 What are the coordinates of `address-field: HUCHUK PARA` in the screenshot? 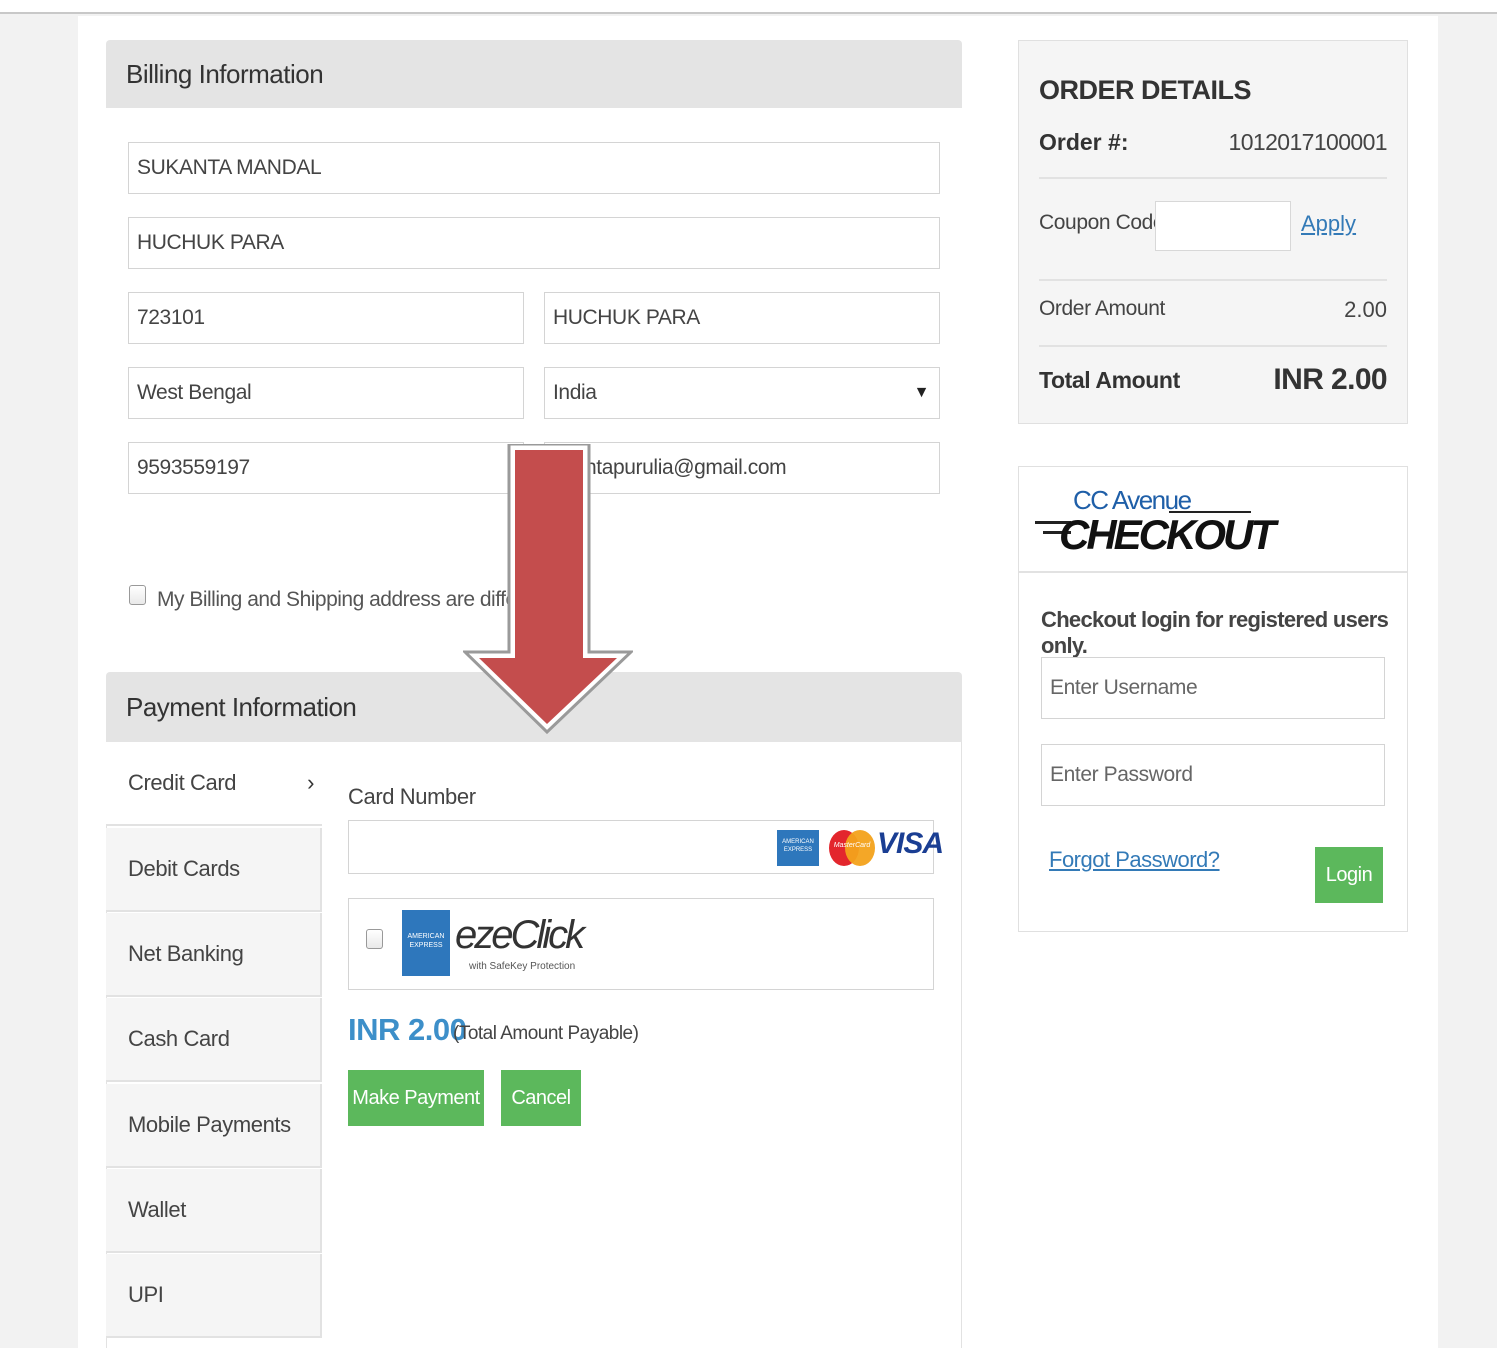 It's located at (534, 243).